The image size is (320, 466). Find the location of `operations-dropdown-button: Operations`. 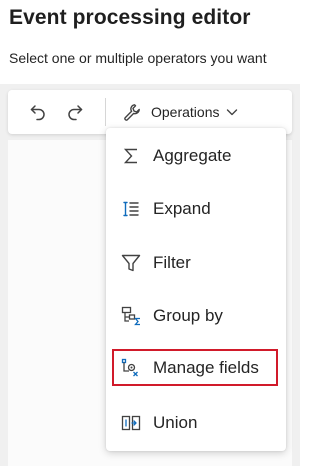

operations-dropdown-button: Operations is located at coordinates (192, 112).